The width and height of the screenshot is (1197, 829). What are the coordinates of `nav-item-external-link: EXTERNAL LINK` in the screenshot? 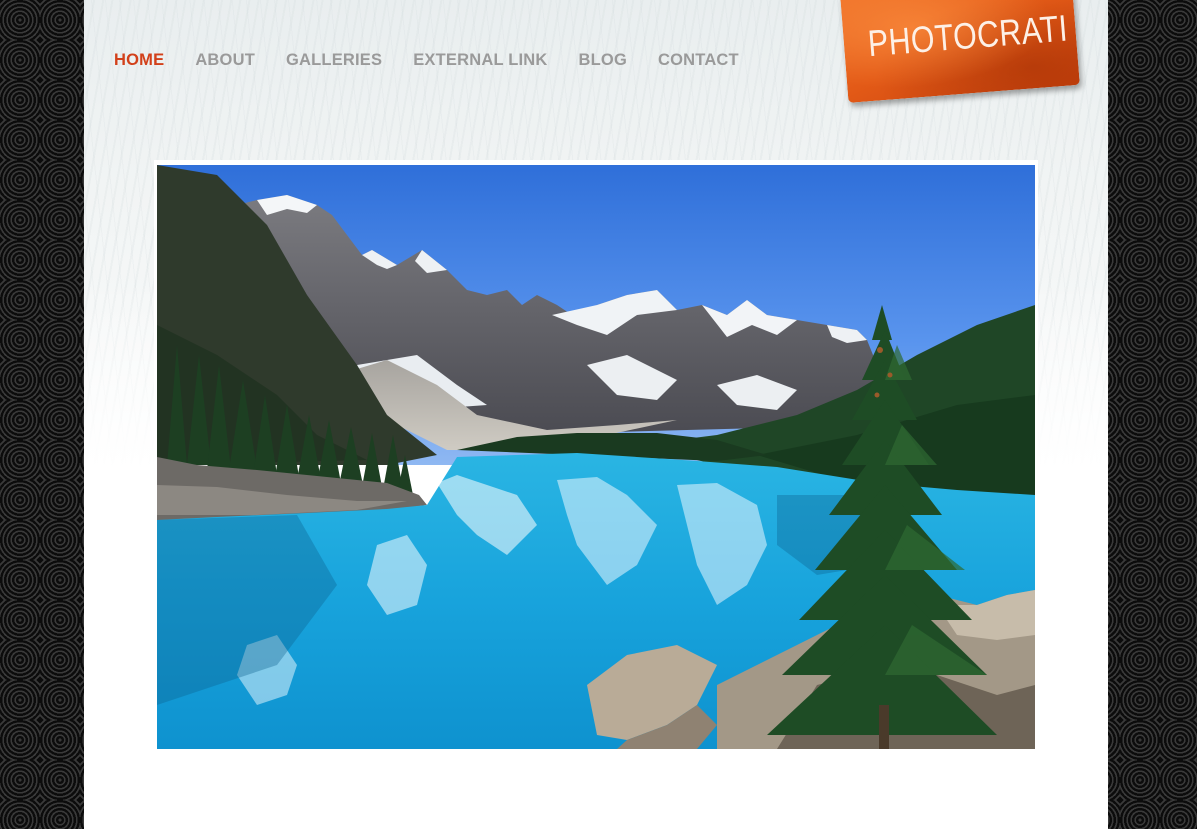 It's located at (480, 60).